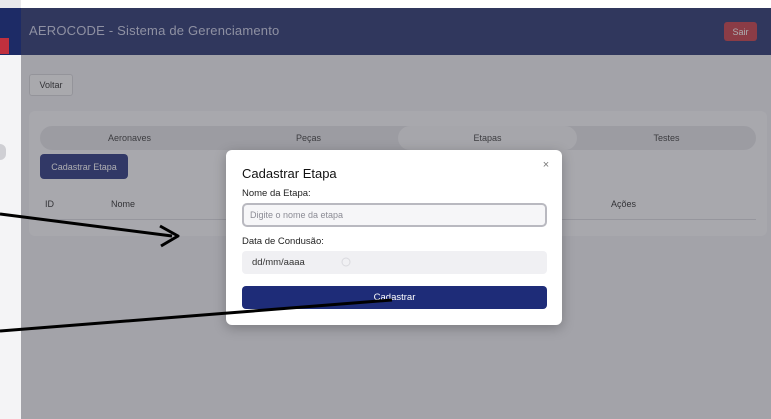  I want to click on background-window-body, so click(10, 237).